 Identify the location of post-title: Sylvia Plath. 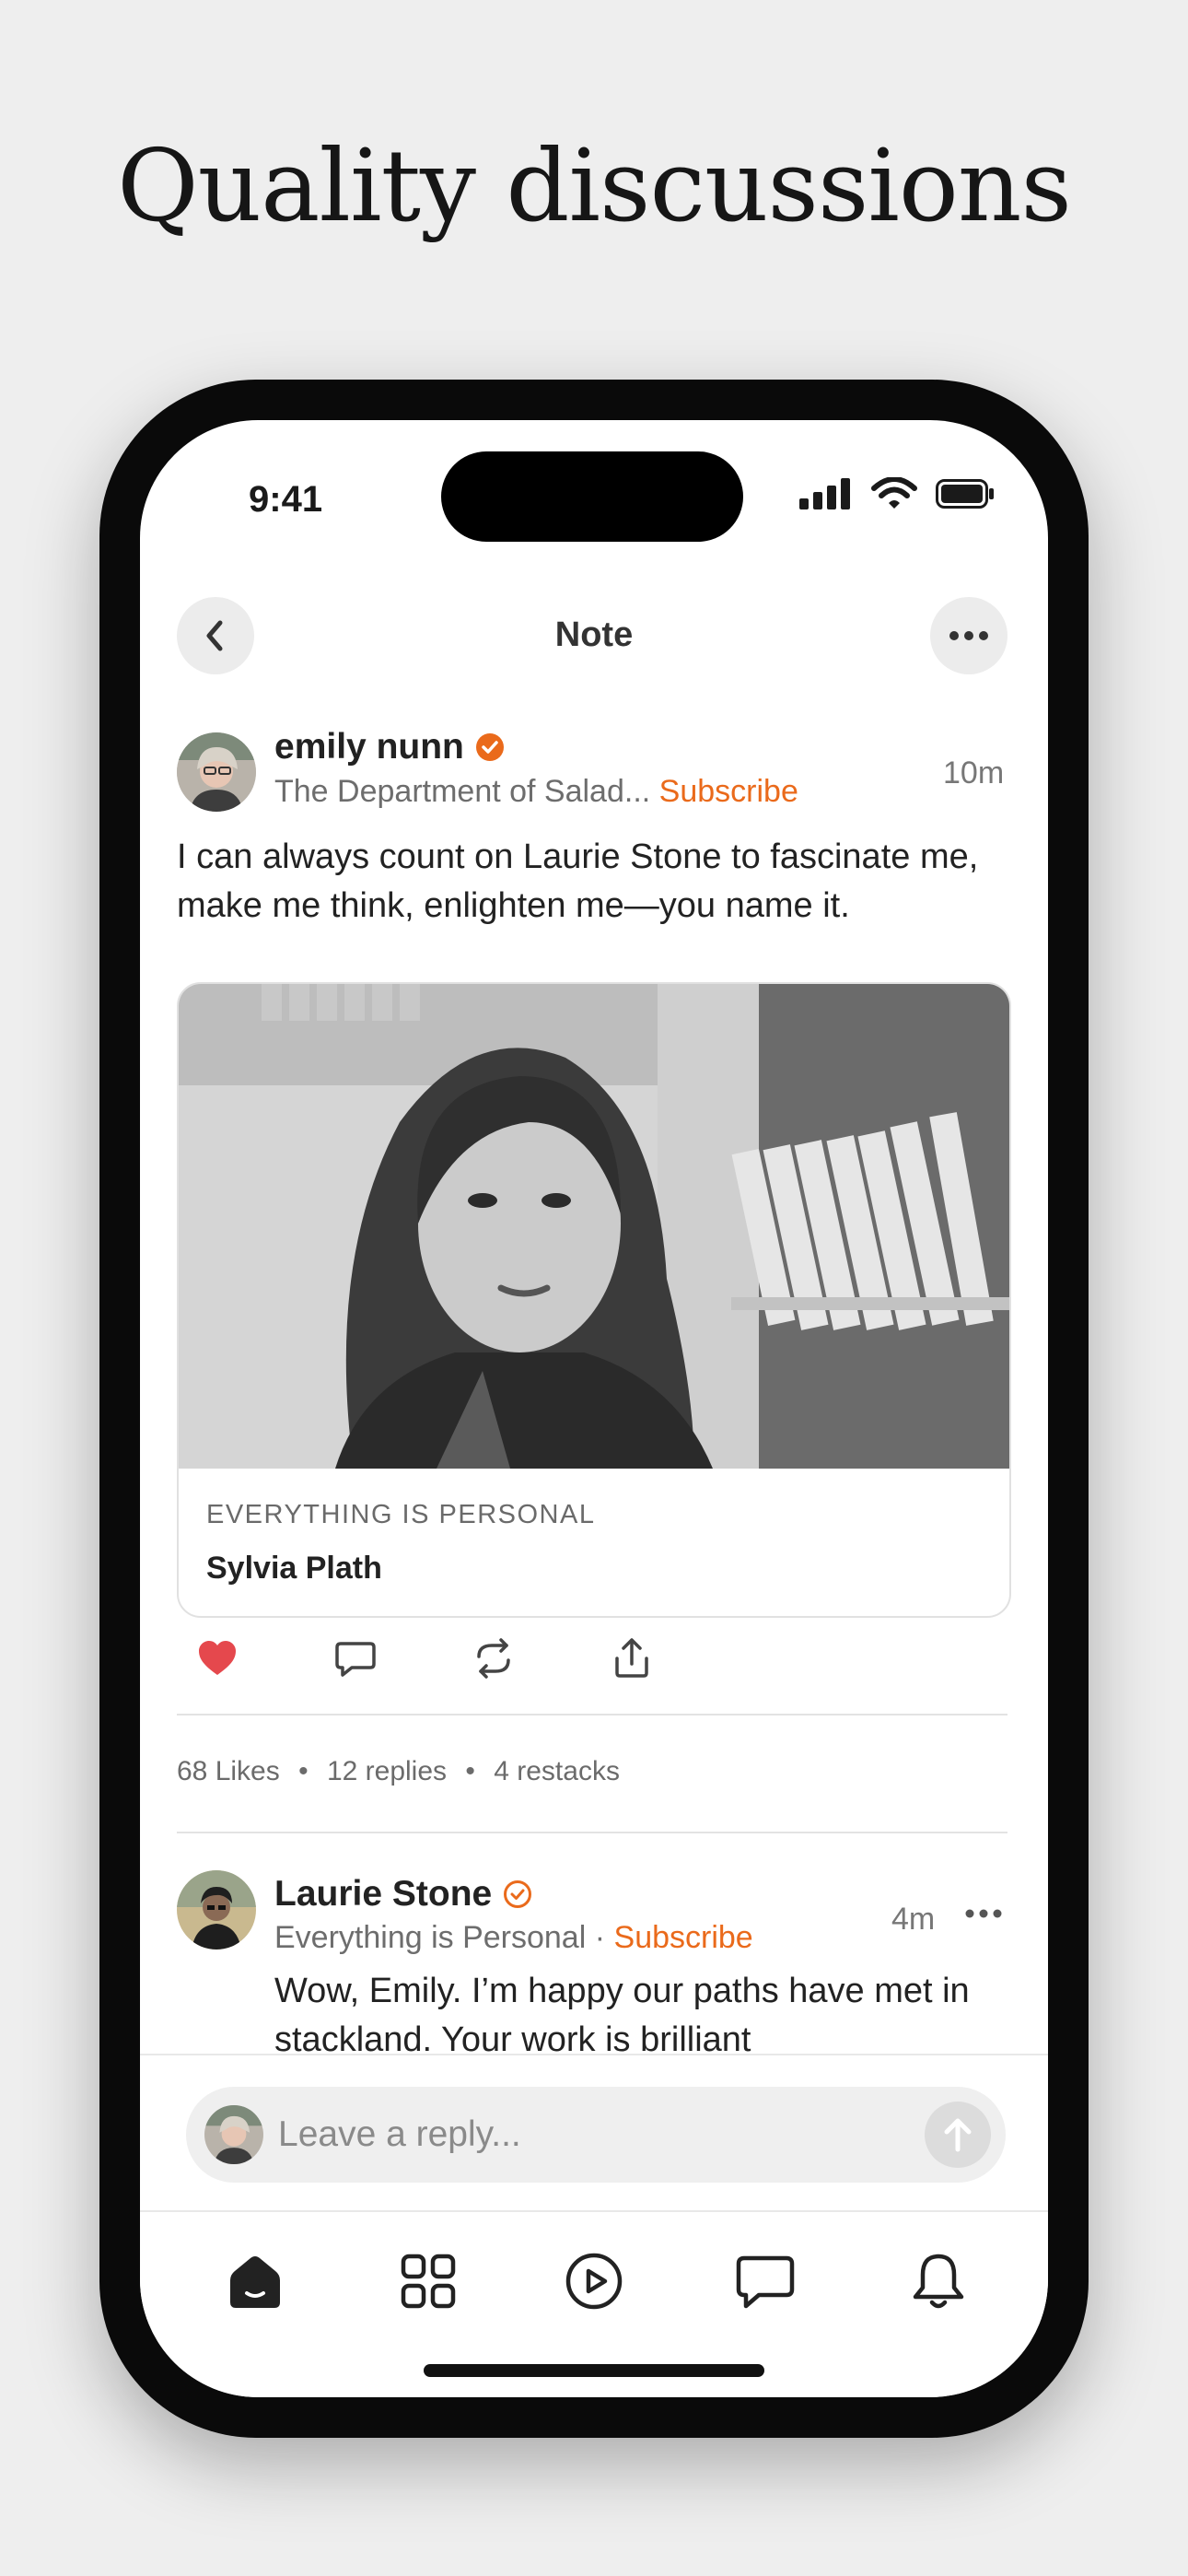
(294, 1568).